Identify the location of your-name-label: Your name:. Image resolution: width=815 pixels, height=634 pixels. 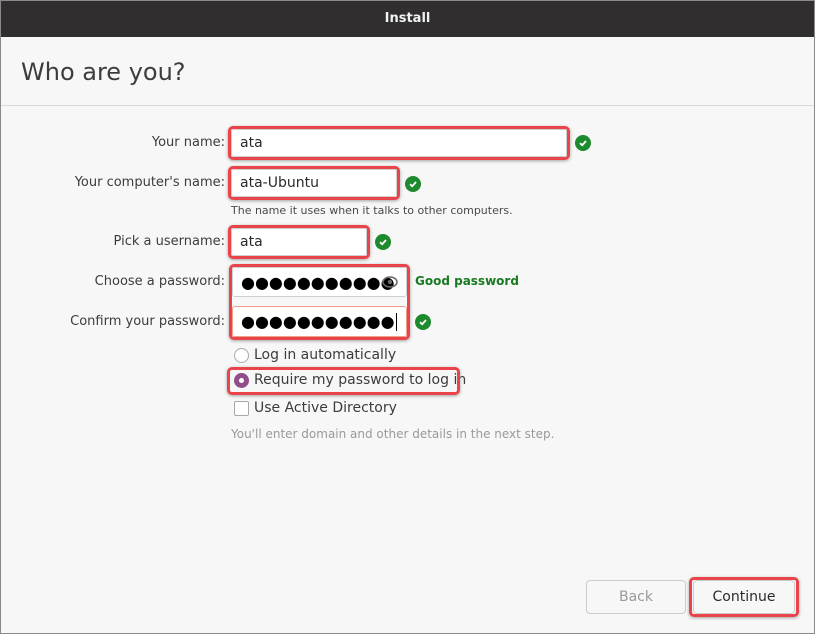
(188, 142).